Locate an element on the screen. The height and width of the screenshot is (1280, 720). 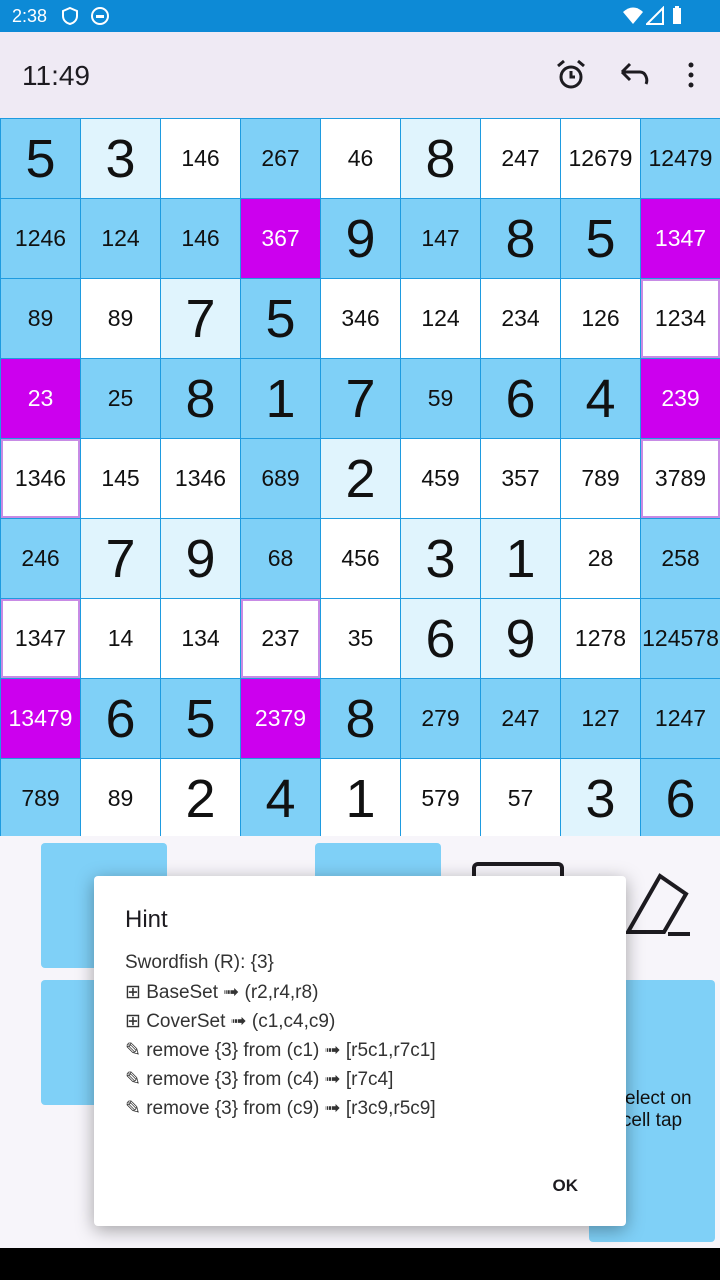
cell-r5c4: 689 is located at coordinates (280, 478).